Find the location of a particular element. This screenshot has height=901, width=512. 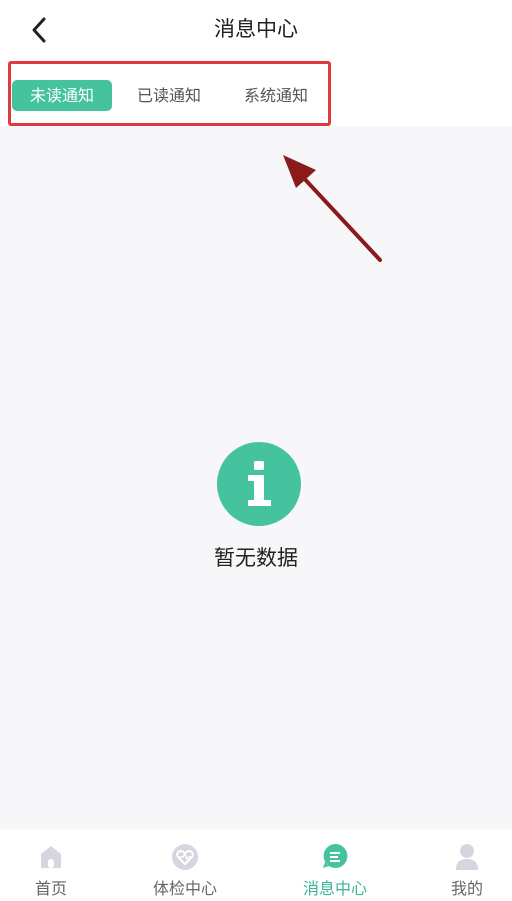

tab-unread: 未读通知 is located at coordinates (62, 95).